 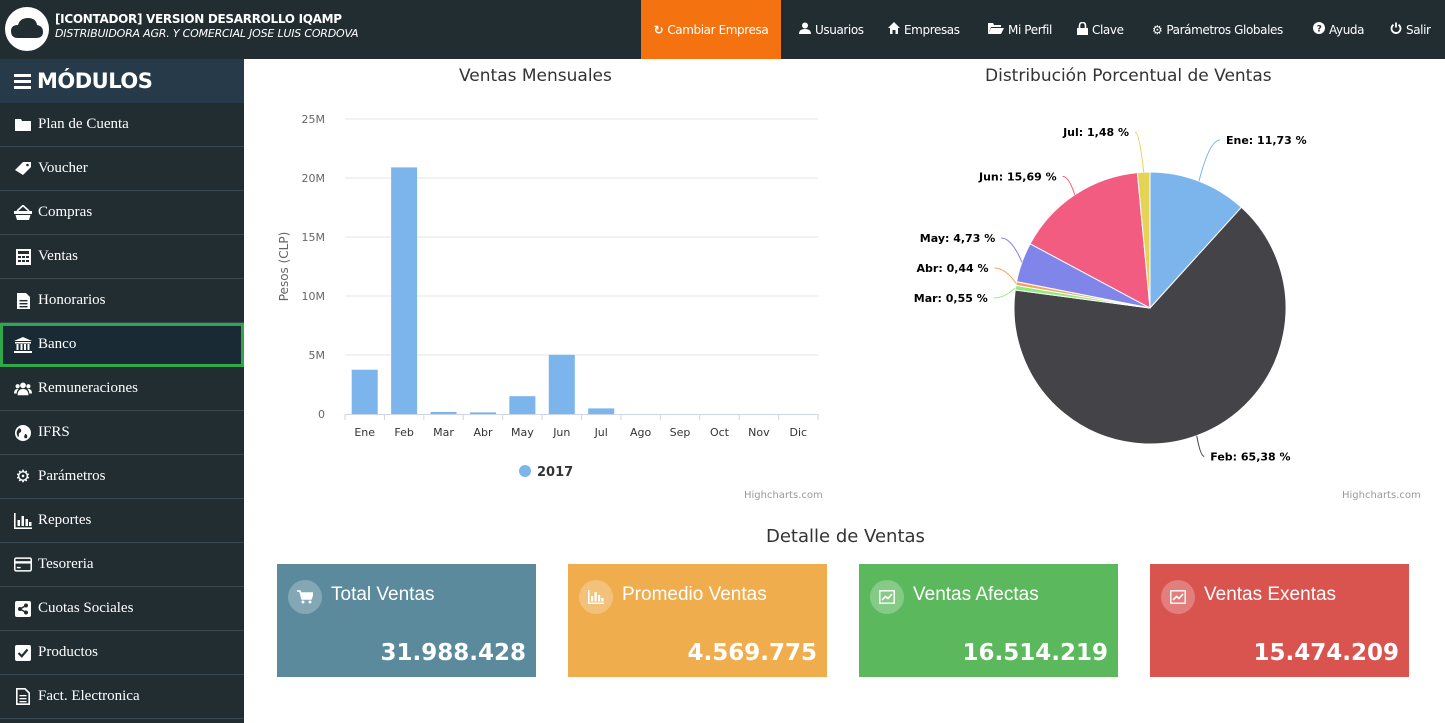 What do you see at coordinates (561, 432) in the screenshot?
I see `x-tick-label: Jun` at bounding box center [561, 432].